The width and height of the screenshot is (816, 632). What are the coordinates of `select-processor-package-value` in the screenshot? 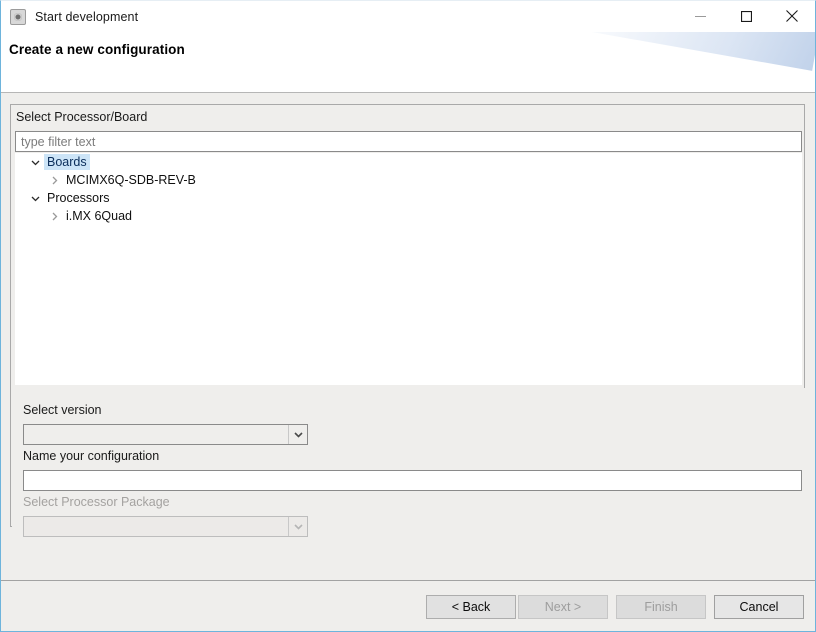 It's located at (156, 526).